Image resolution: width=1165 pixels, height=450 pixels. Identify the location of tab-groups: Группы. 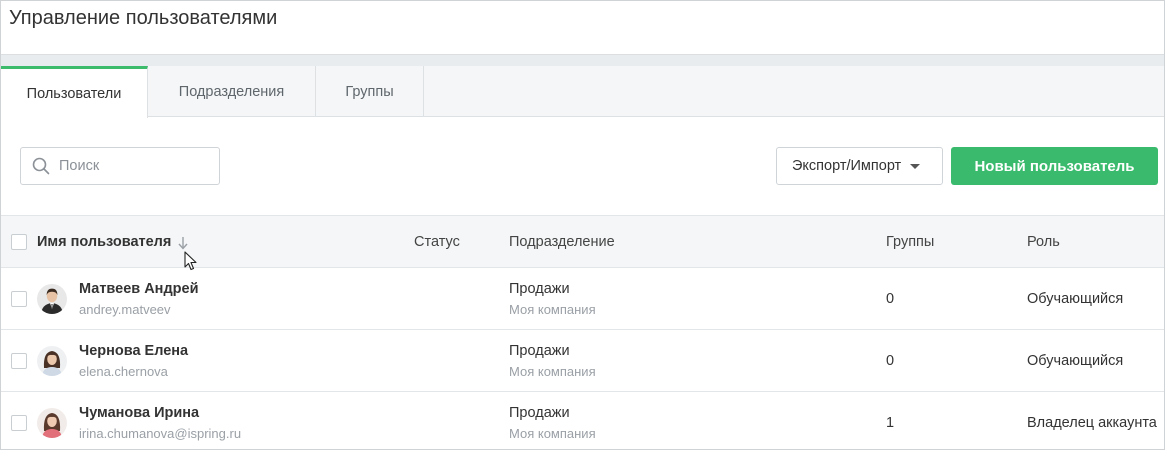
(370, 91).